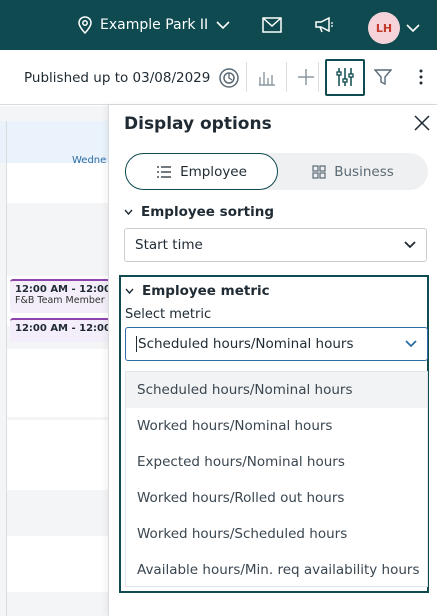 The image size is (437, 616). What do you see at coordinates (353, 171) in the screenshot?
I see `business-toggle-button: Business` at bounding box center [353, 171].